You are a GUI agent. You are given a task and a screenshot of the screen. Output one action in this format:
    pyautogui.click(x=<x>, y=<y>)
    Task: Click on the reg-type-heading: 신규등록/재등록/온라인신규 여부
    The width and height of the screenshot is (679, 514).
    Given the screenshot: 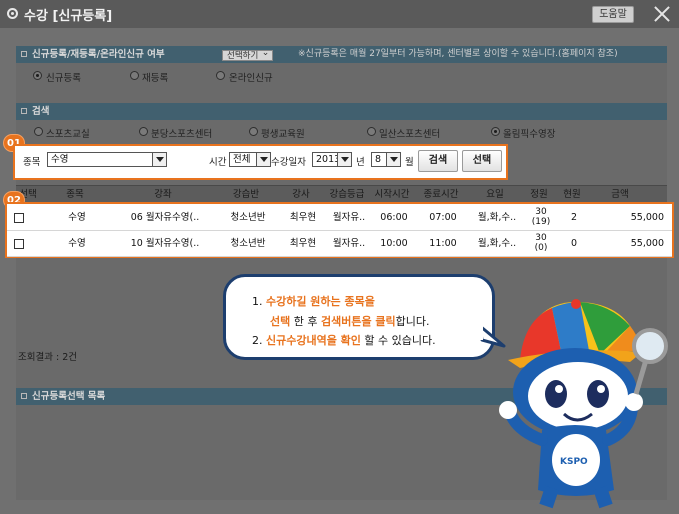 What is the action you would take?
    pyautogui.click(x=98, y=54)
    